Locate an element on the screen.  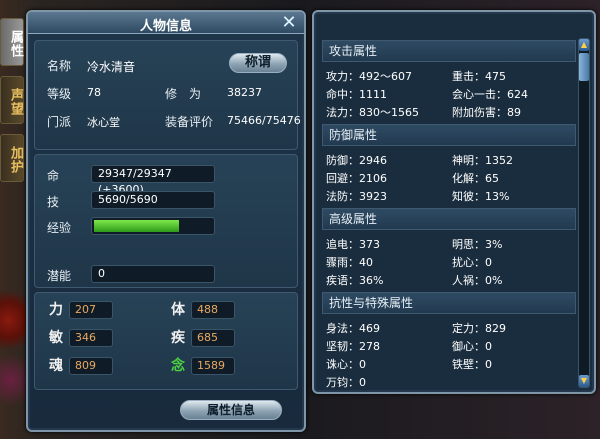
character-name: 冷水清音 is located at coordinates (111, 67).